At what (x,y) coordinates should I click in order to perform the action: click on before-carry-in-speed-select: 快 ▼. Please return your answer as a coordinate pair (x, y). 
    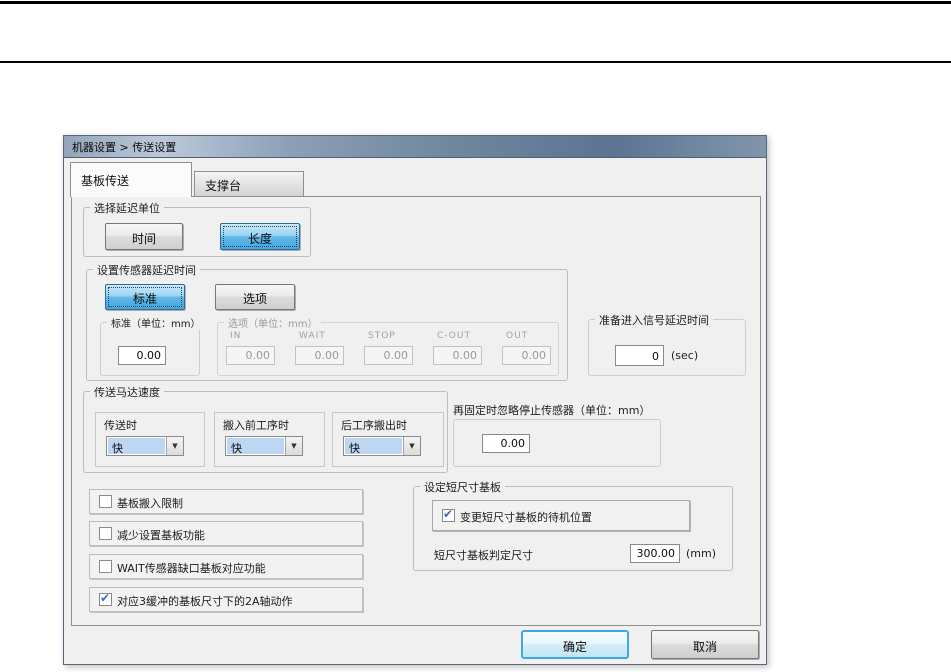
    Looking at the image, I should click on (264, 446).